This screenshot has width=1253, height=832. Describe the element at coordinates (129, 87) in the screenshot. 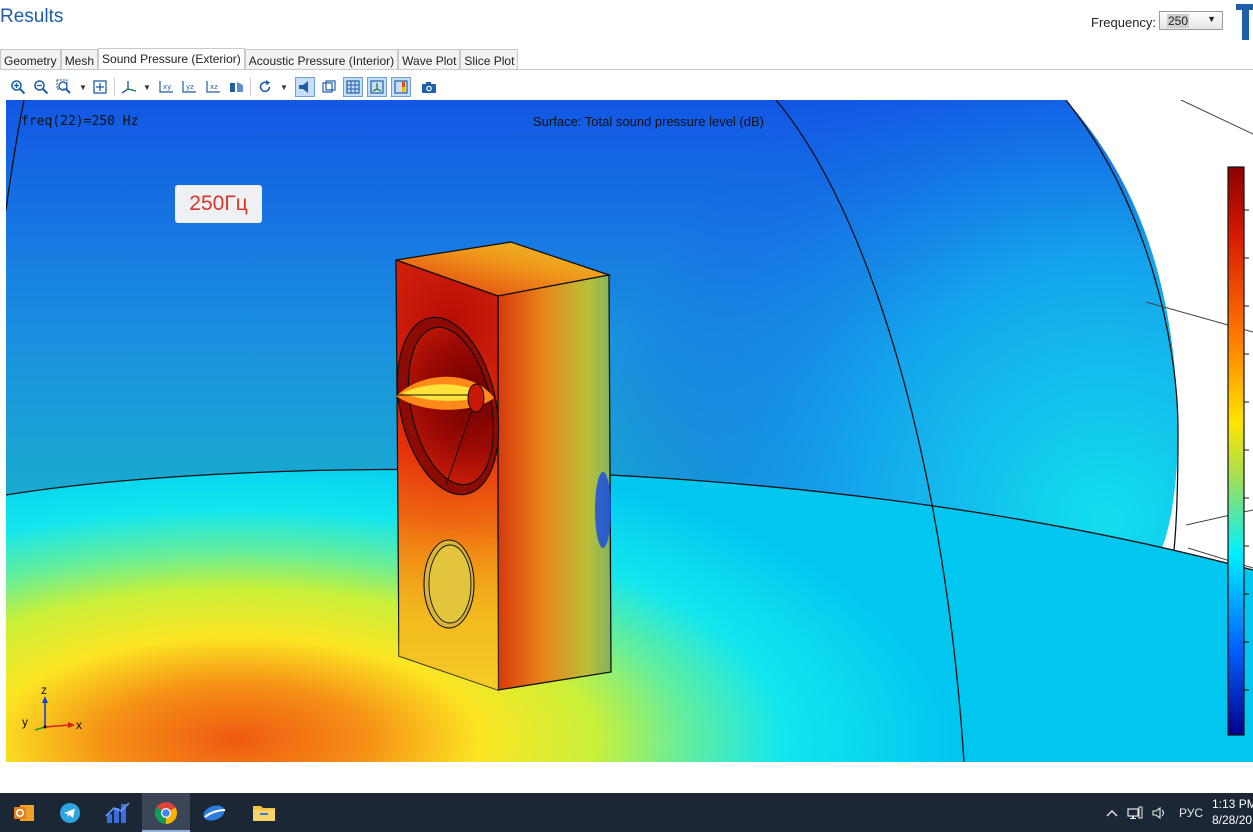

I see `axes-view-icon` at that location.